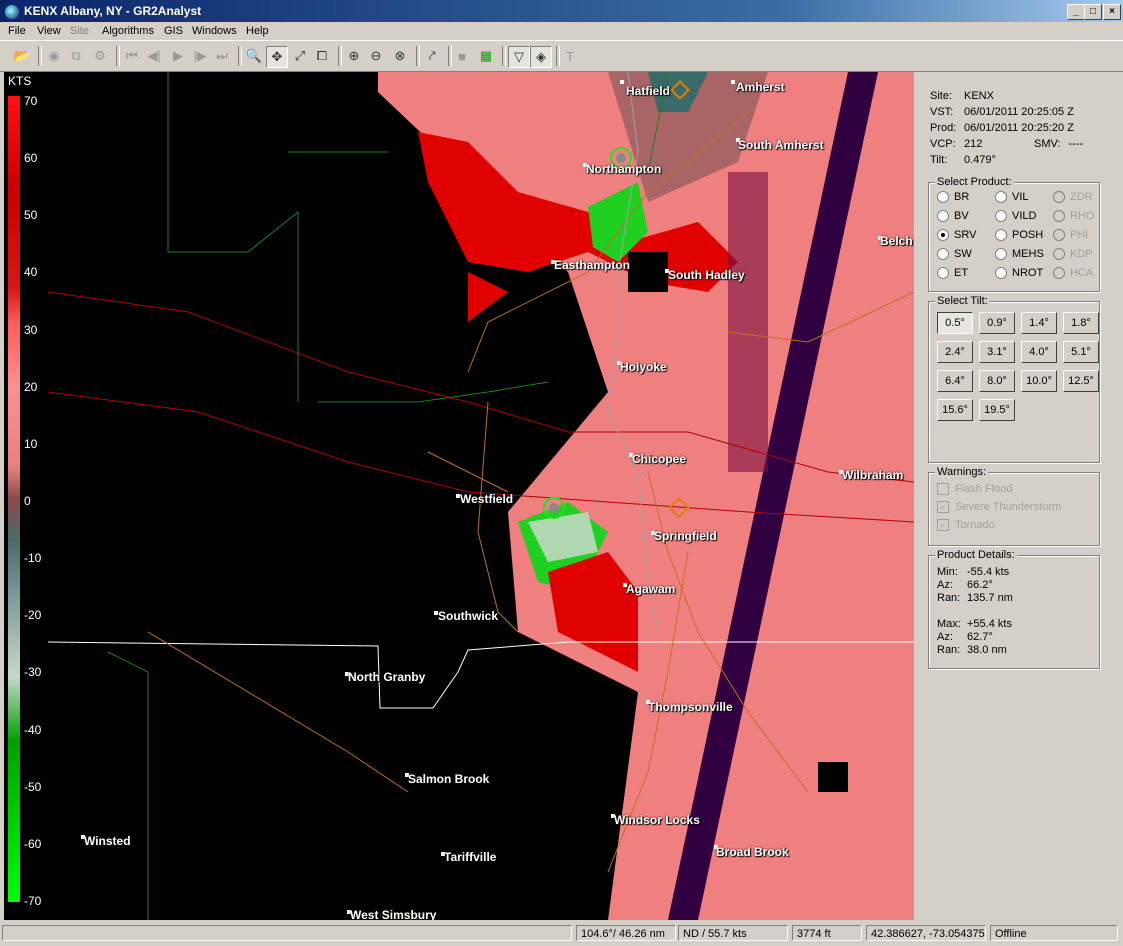 The image size is (1123, 946). Describe the element at coordinates (1073, 216) in the screenshot. I see `product-radio-rho: RHO` at that location.